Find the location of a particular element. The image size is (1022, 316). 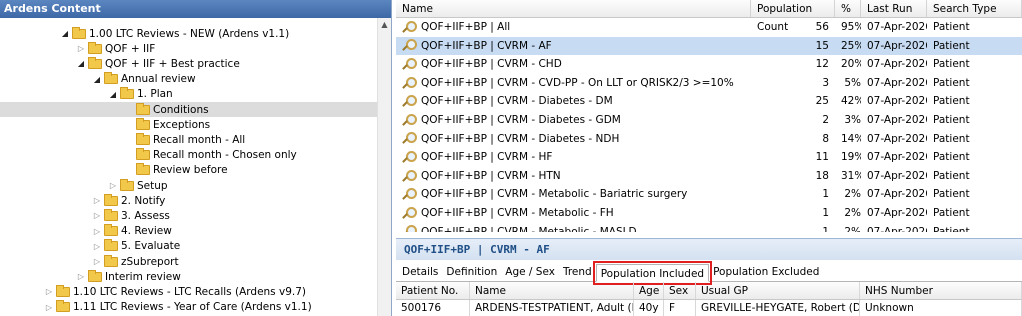

tree-node: ◢ 1.00 LTC Reviews - NEW (Ardens v1.1) is located at coordinates (189, 33).